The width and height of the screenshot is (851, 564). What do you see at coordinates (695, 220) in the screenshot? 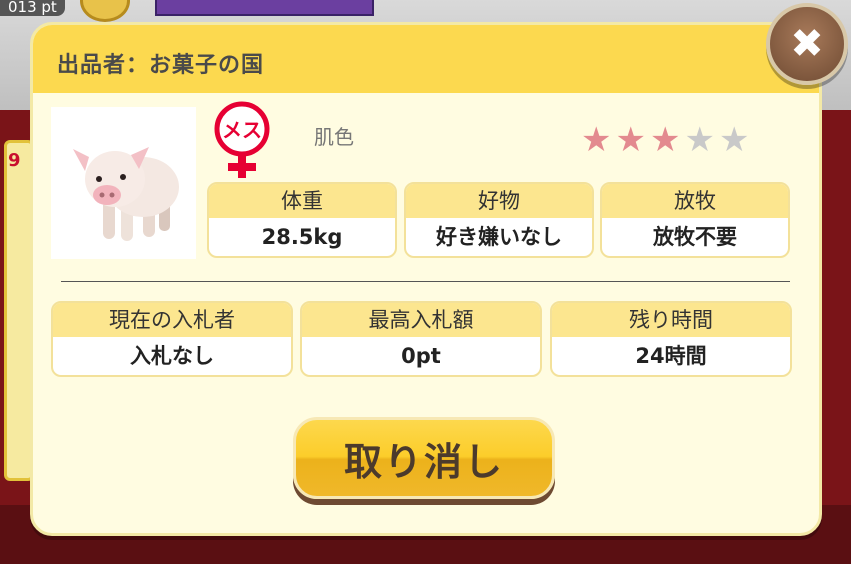
I see `stat-card-grazing: 放牧 放牧不要` at bounding box center [695, 220].